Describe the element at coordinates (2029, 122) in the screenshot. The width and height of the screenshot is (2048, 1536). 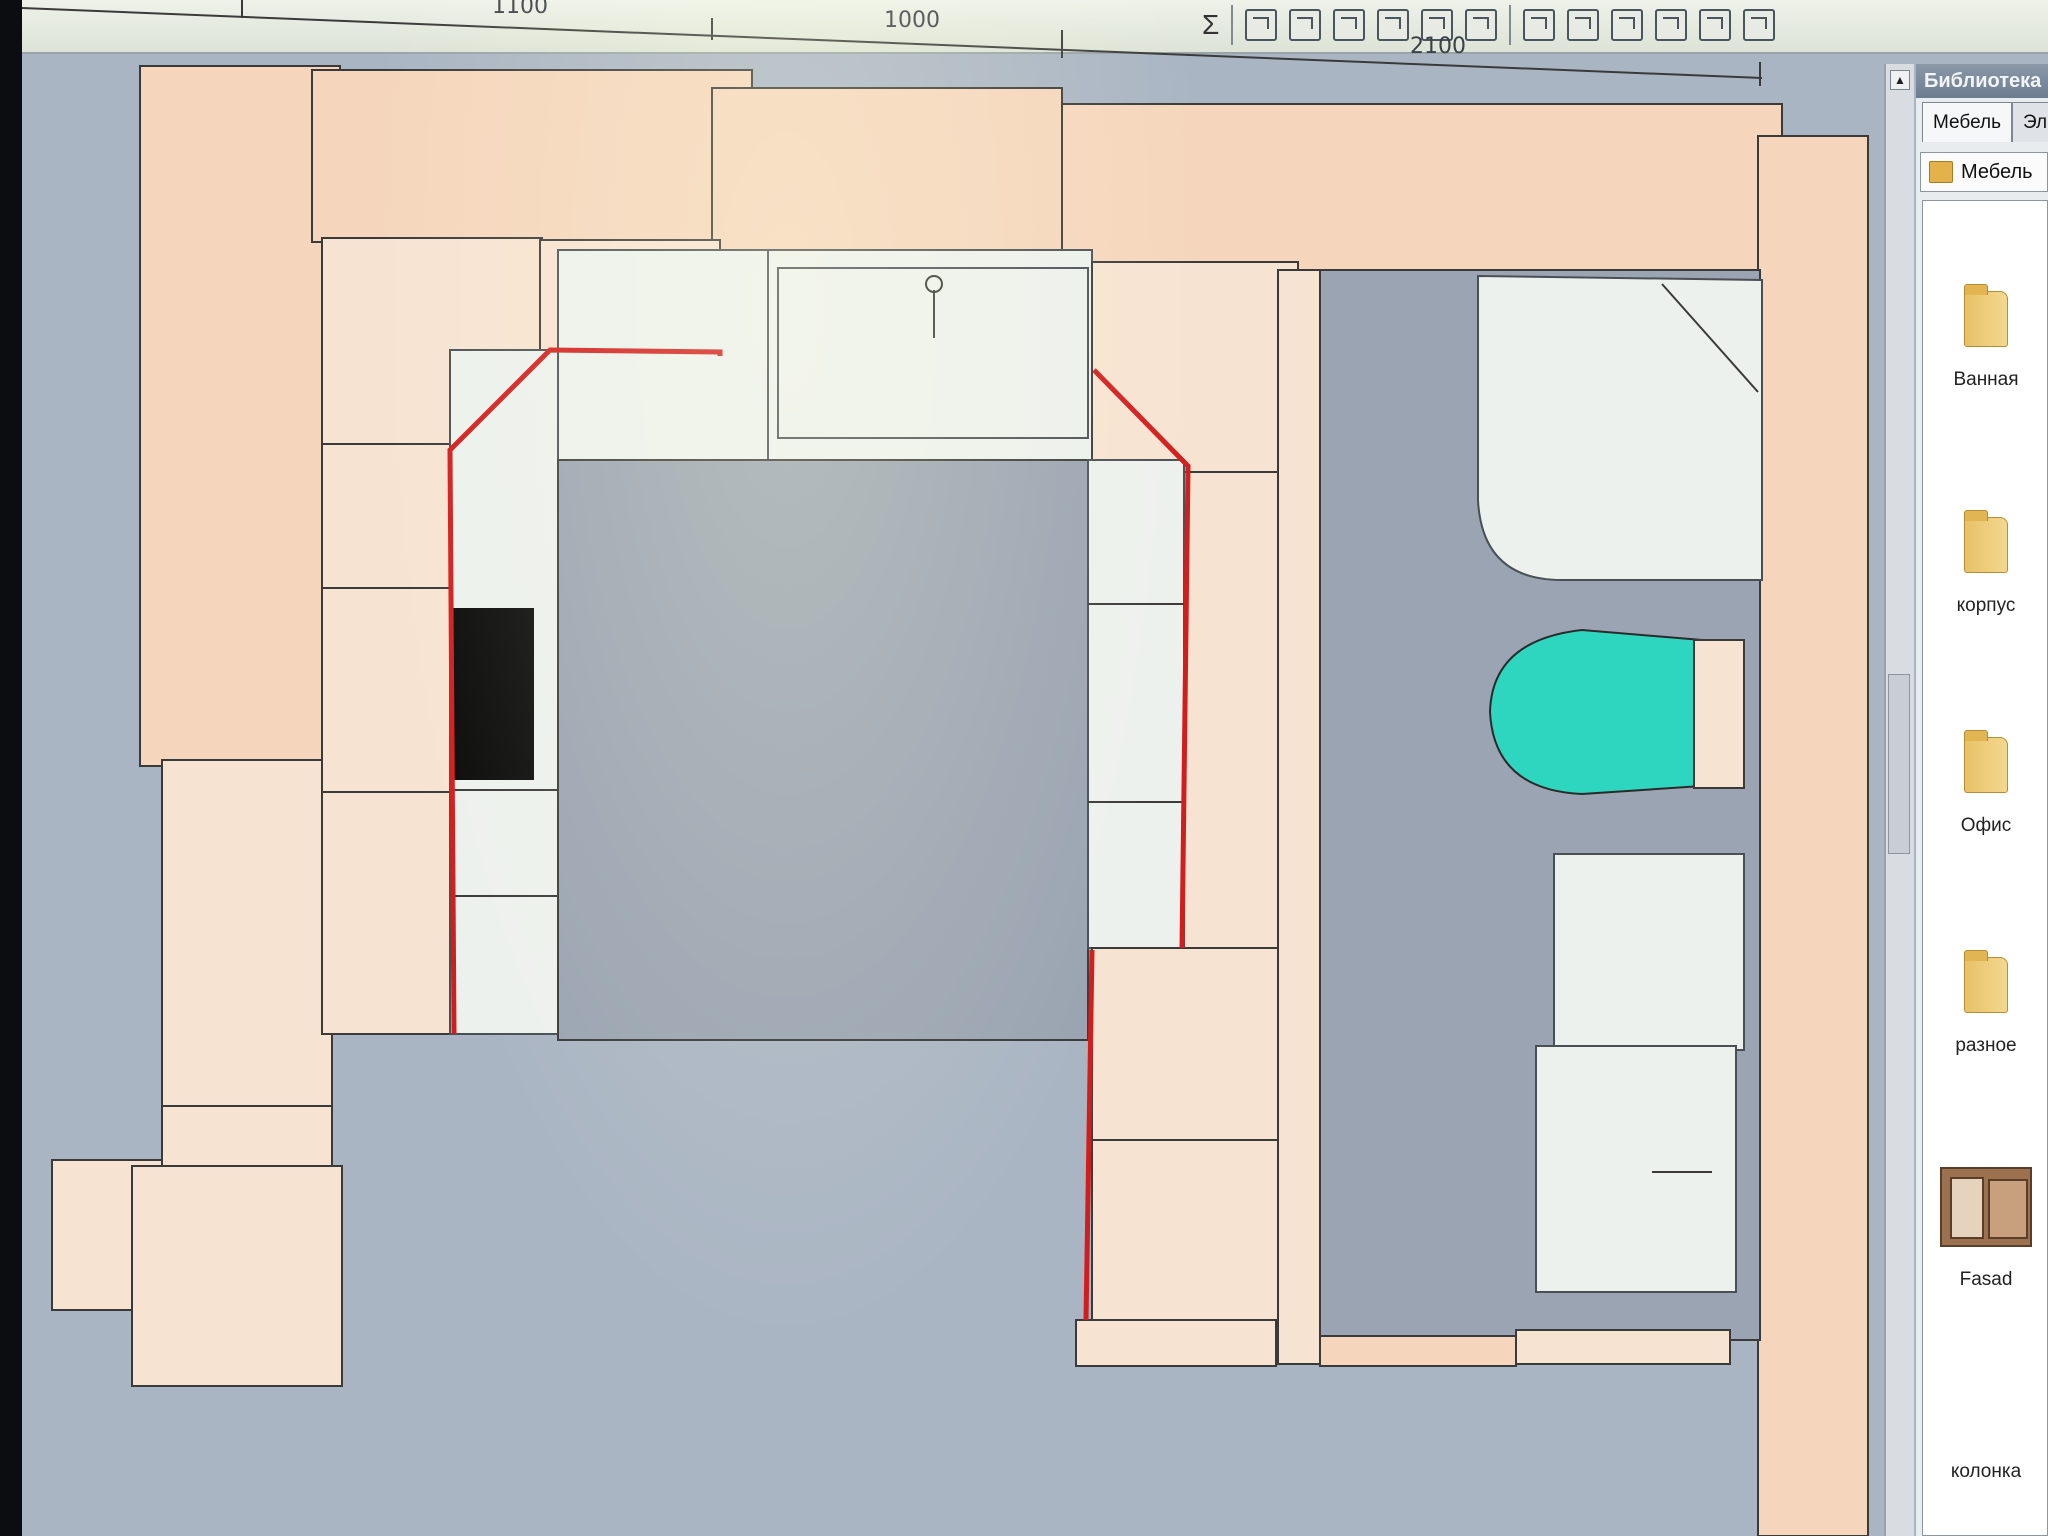
I see `tab-elements: Эле` at that location.